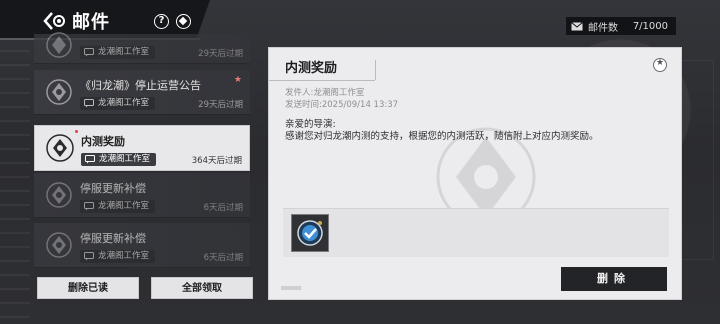  Describe the element at coordinates (15, 180) in the screenshot. I see `background-decoration` at that location.